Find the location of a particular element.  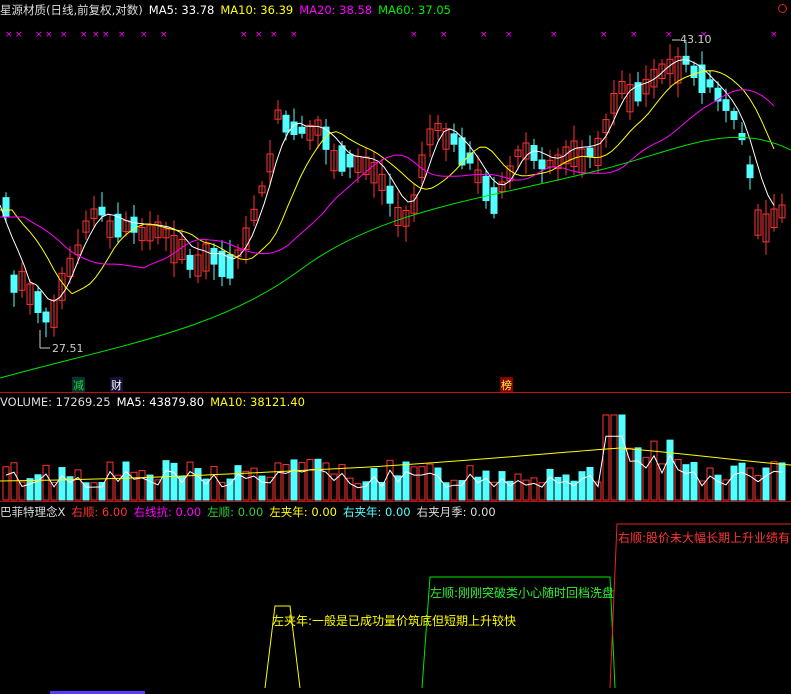

zuojianian-value: 左夹年: 0.00 is located at coordinates (303, 512).